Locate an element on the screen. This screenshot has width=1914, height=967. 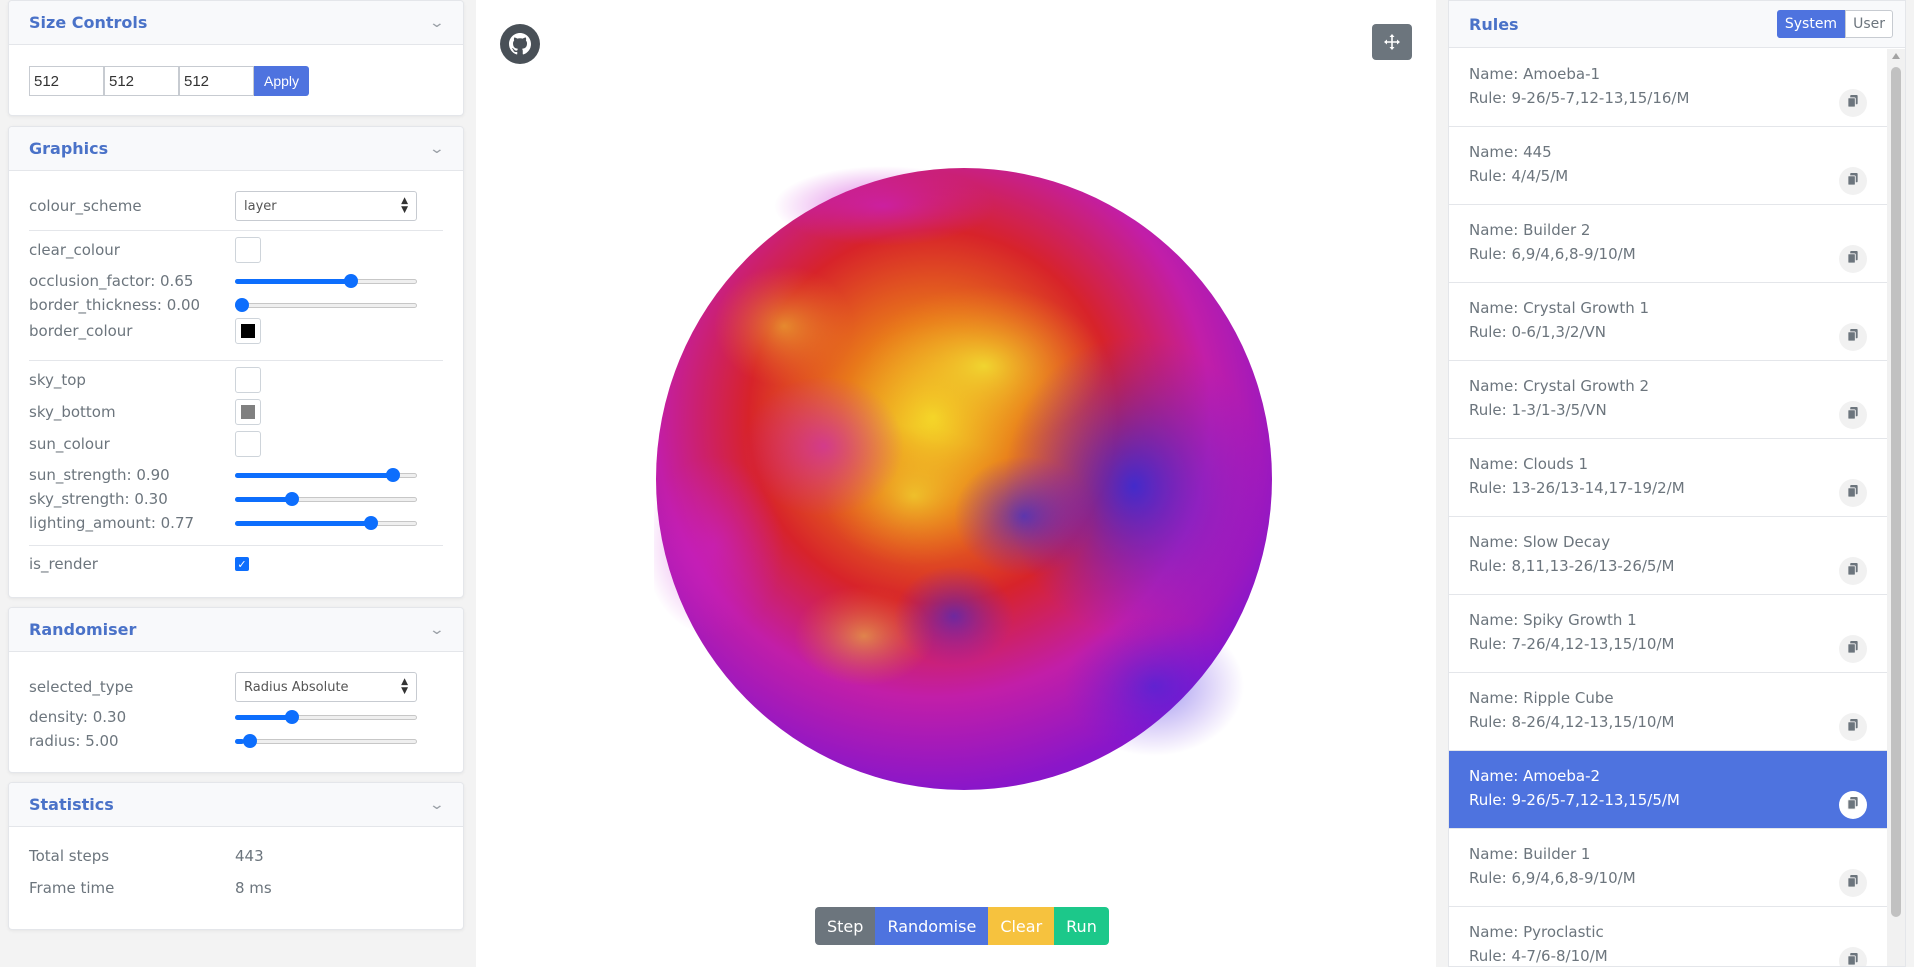
clear-colour-label: clear_colour is located at coordinates (74, 250).